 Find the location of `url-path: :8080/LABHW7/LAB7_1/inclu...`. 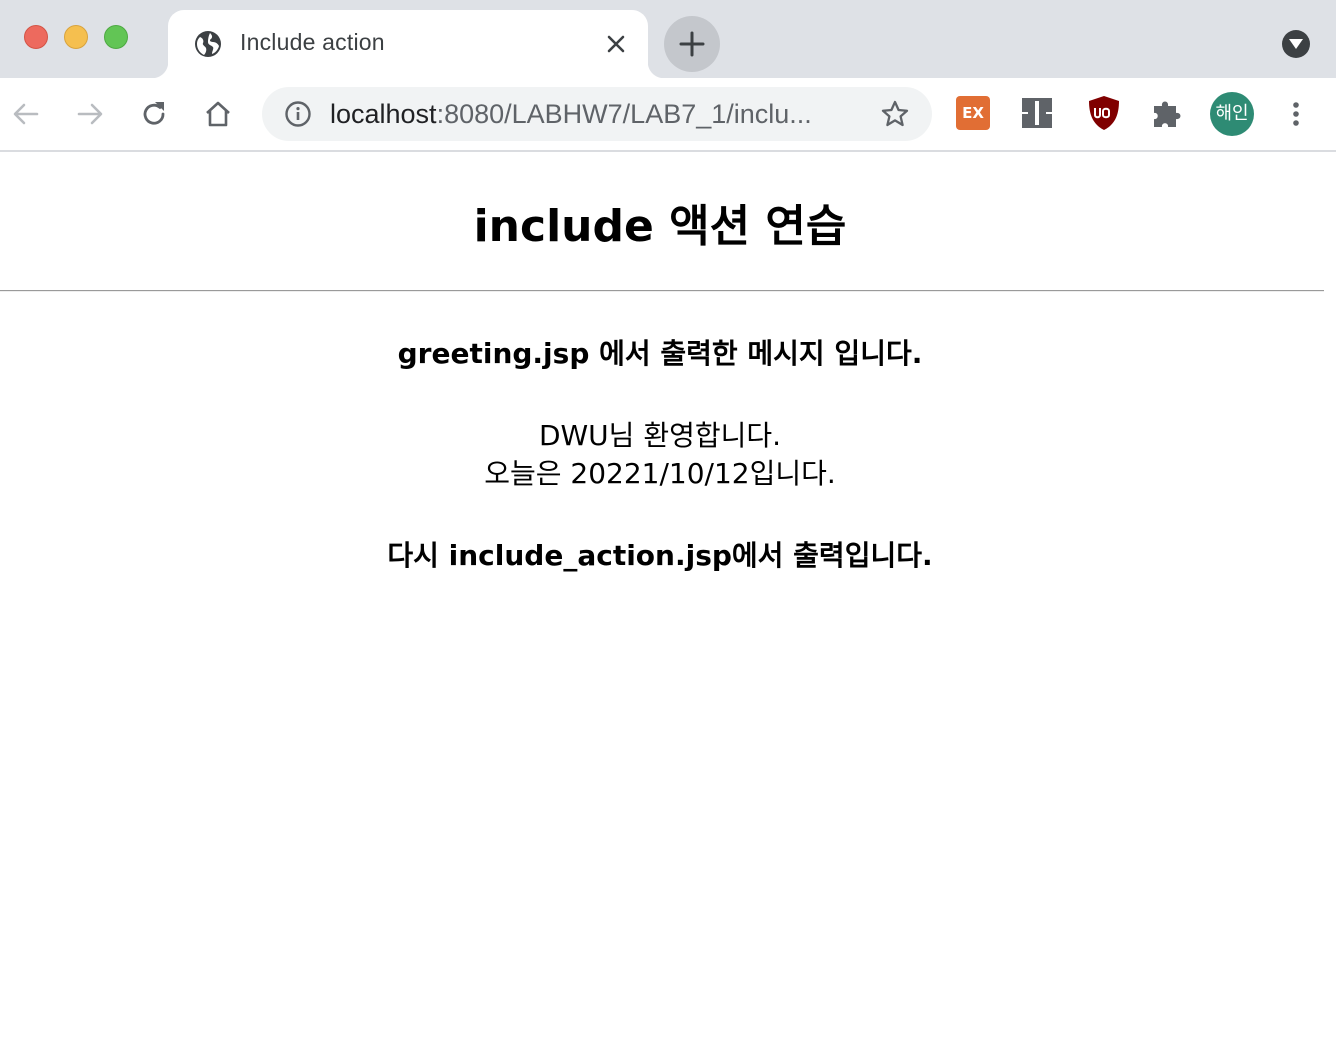

url-path: :8080/LABHW7/LAB7_1/inclu... is located at coordinates (624, 114).